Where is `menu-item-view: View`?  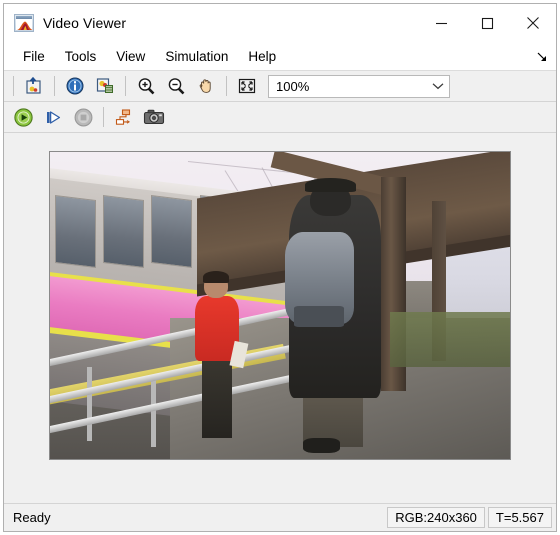 menu-item-view: View is located at coordinates (130, 56).